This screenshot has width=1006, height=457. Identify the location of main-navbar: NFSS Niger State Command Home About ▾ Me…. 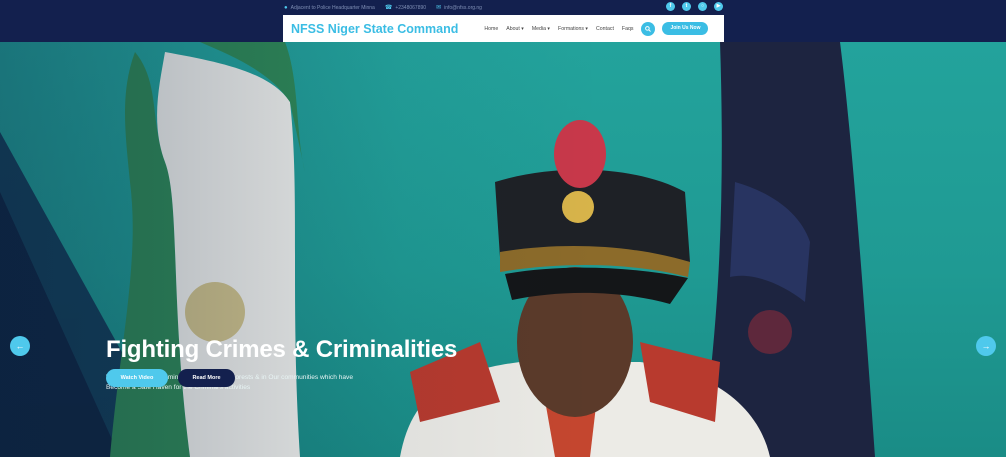
(503, 28).